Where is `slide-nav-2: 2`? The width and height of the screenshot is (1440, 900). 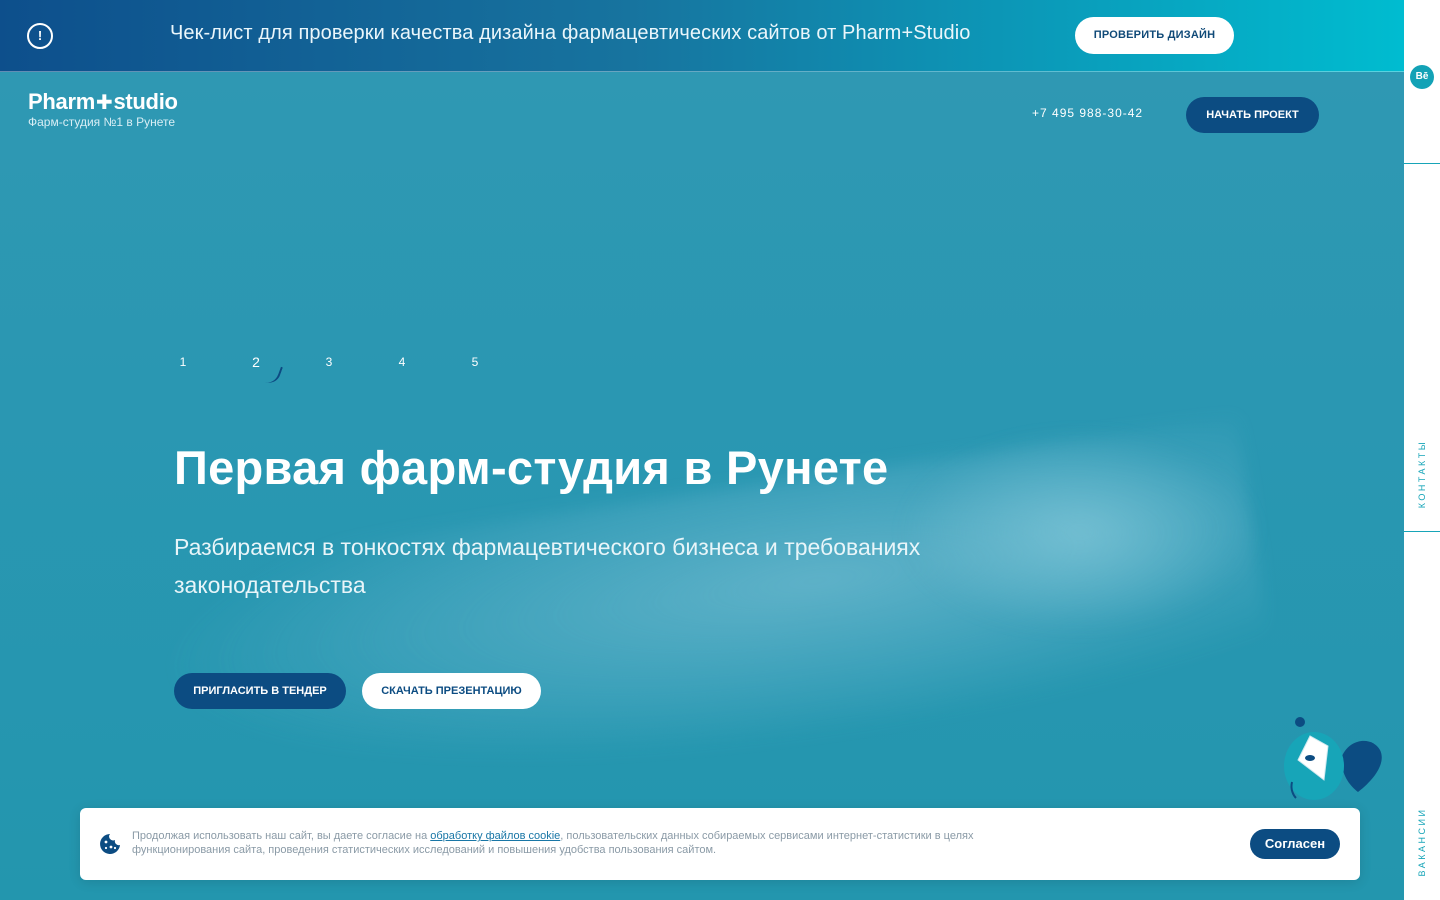 slide-nav-2: 2 is located at coordinates (256, 362).